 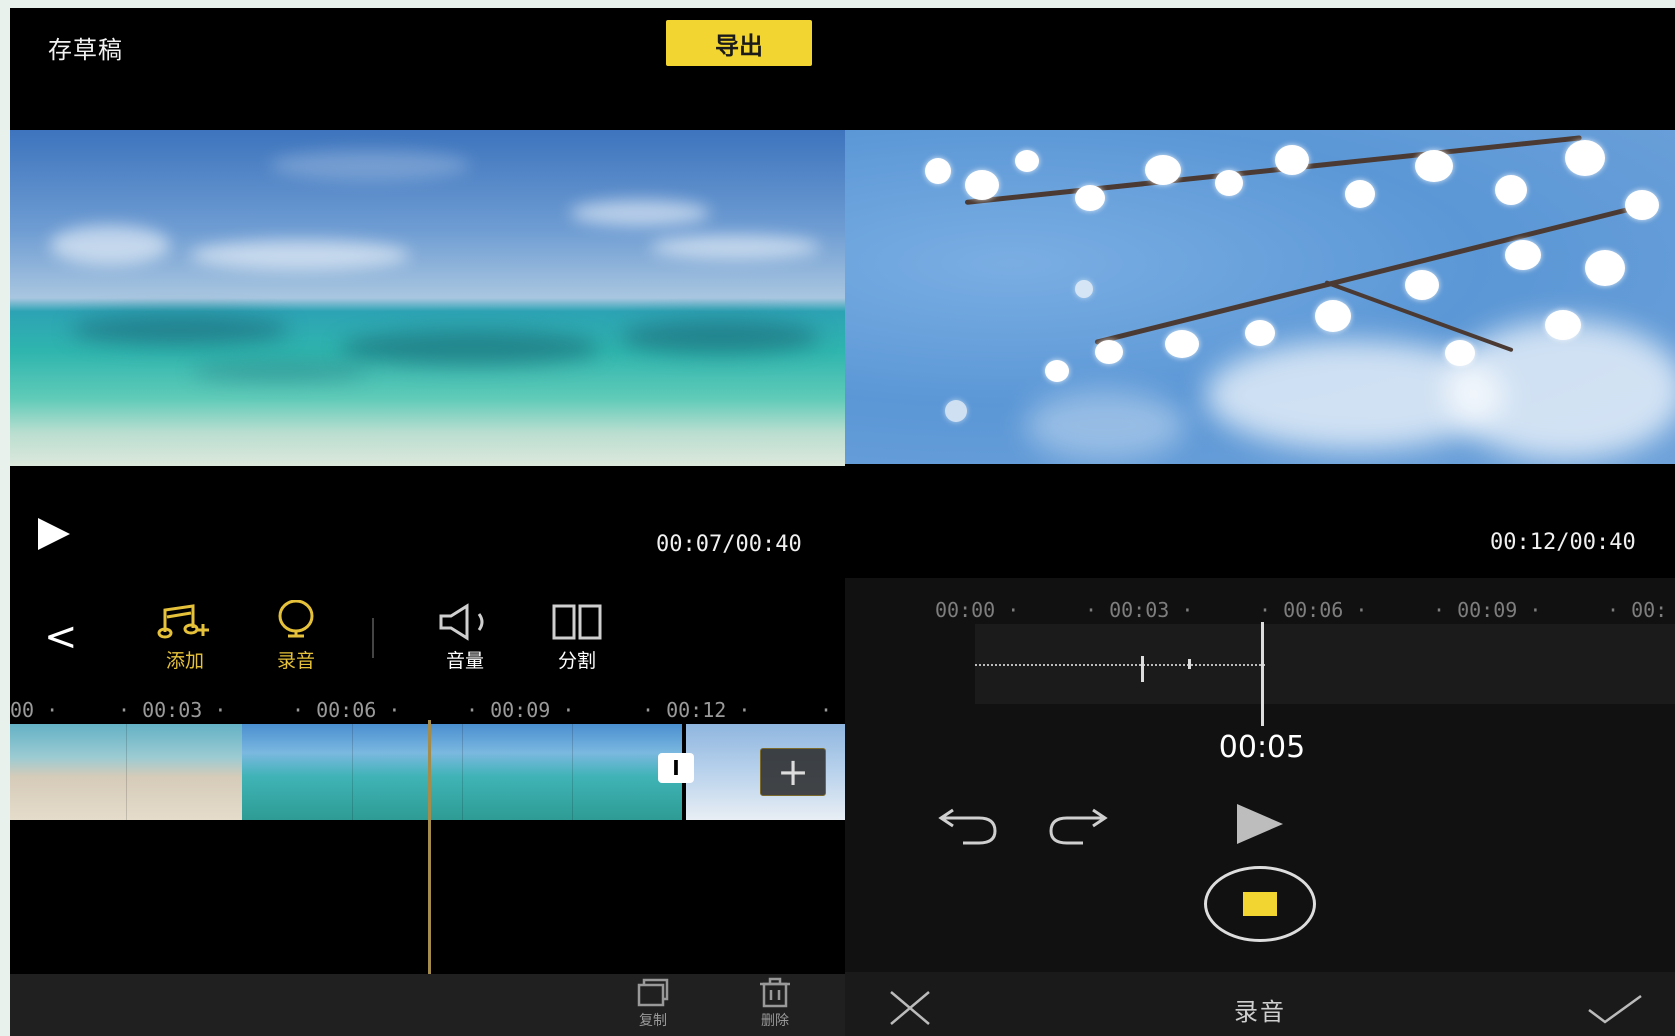 I want to click on timecode: 00:07/00:40, so click(x=729, y=544).